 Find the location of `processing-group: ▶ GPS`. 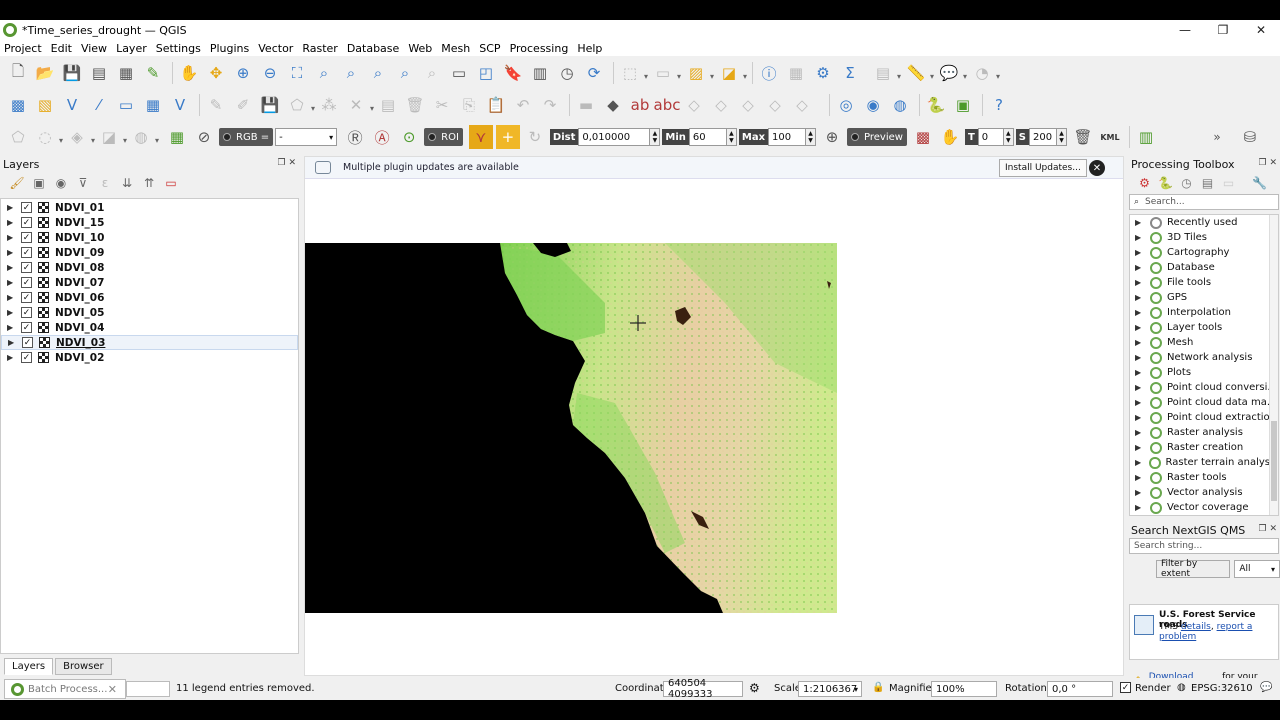

processing-group: ▶ GPS is located at coordinates (1204, 297).